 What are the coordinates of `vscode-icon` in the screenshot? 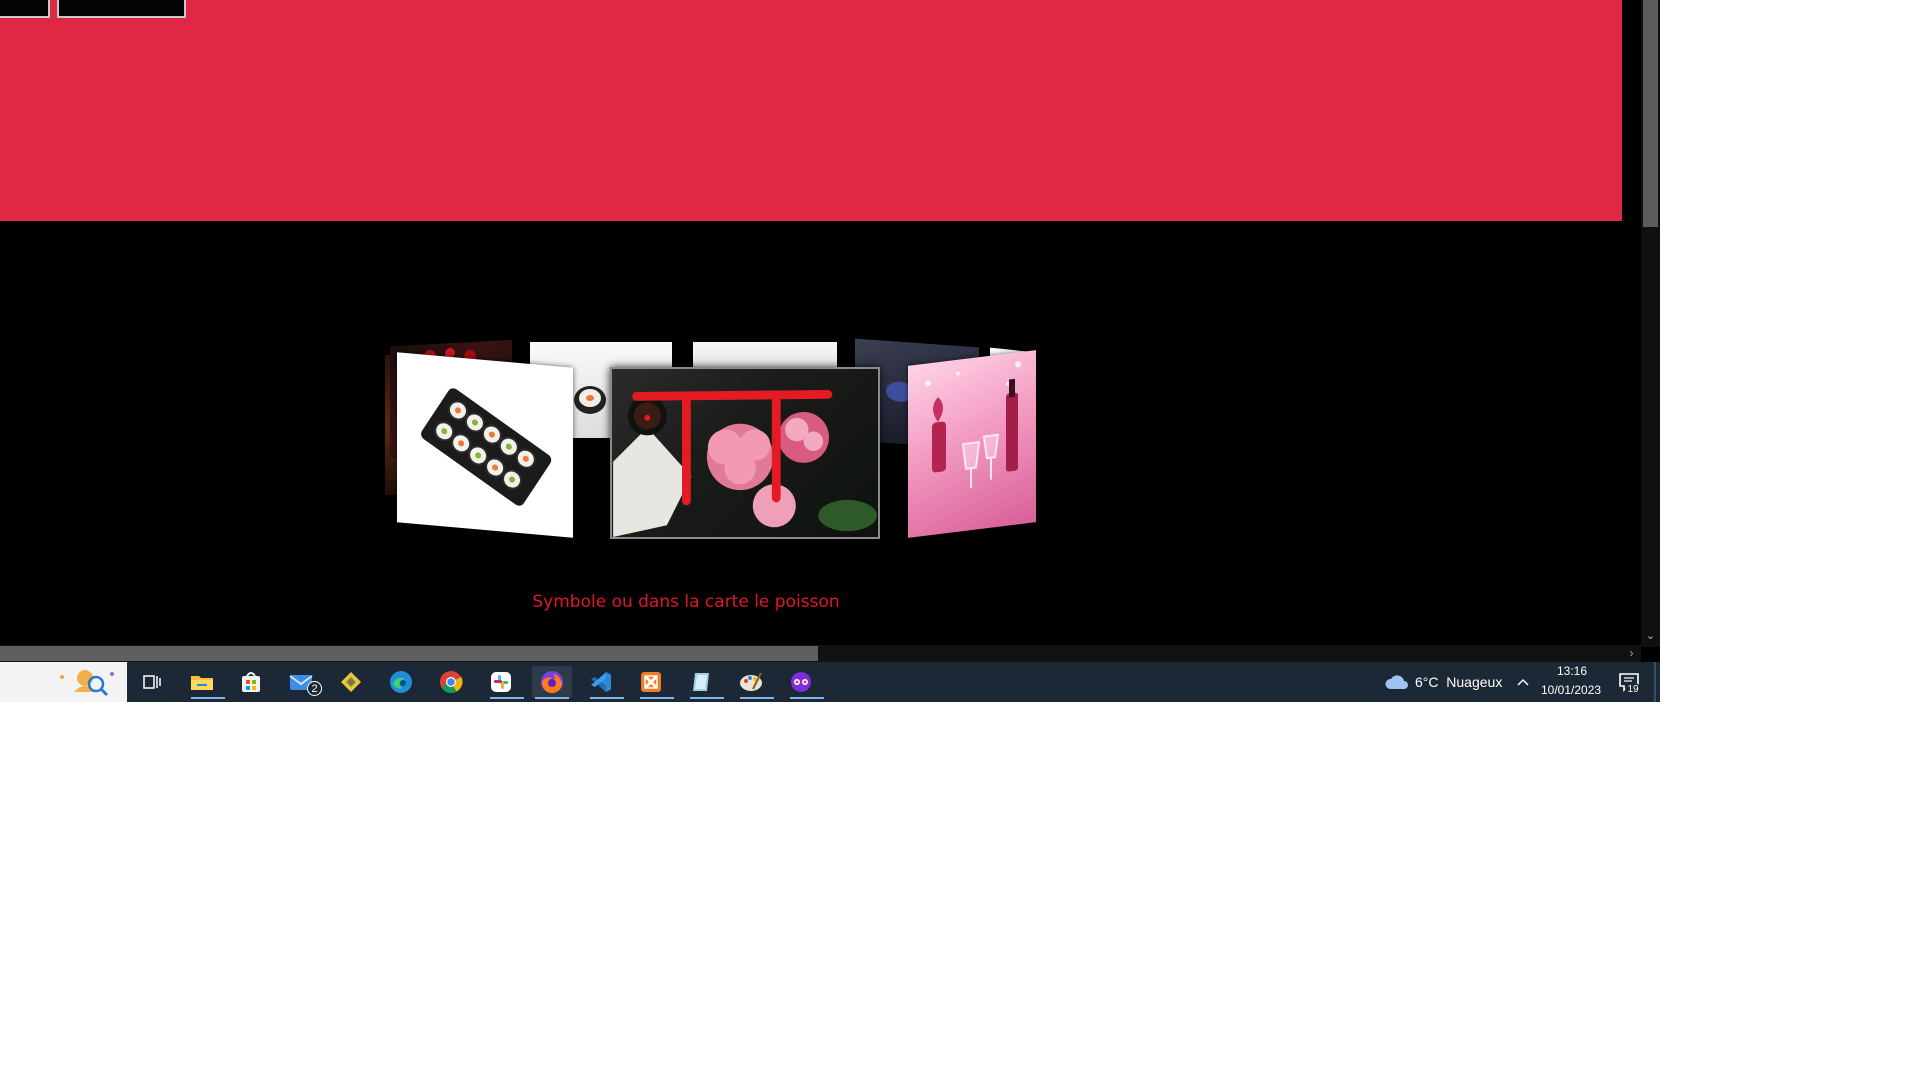 It's located at (604, 682).